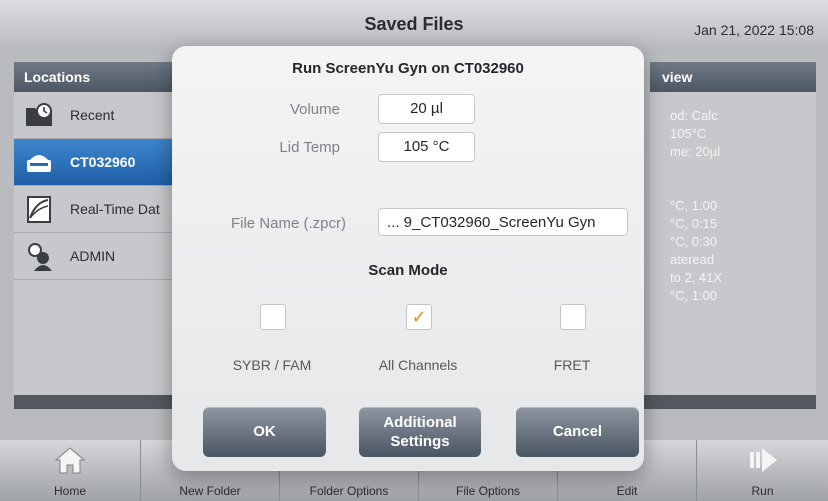 The height and width of the screenshot is (501, 828). What do you see at coordinates (39, 209) in the screenshot?
I see `realtime-data-icon` at bounding box center [39, 209].